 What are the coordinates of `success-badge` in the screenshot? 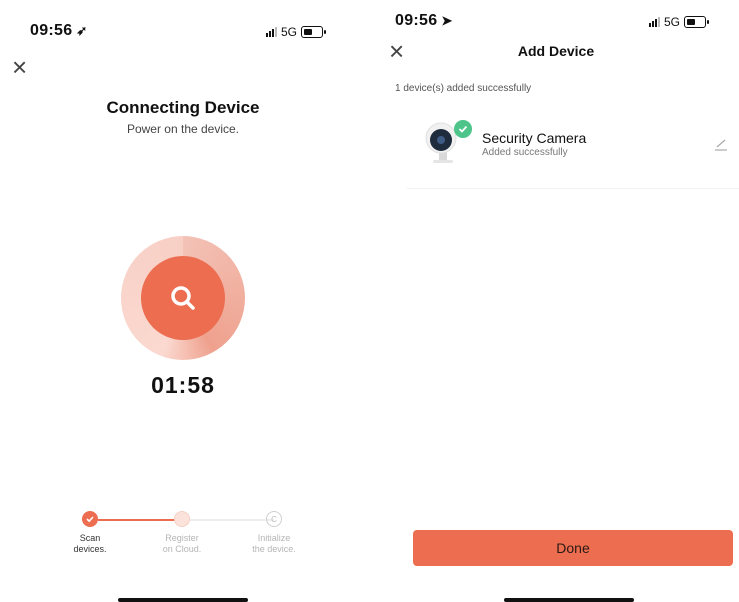 It's located at (463, 129).